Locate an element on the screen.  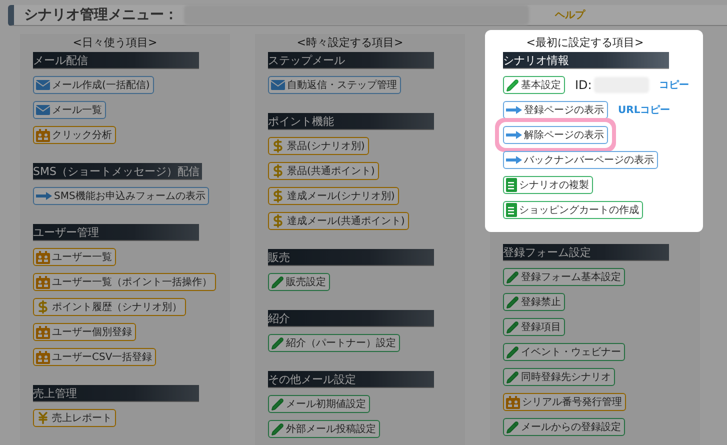
menu-button: 登録禁止 is located at coordinates (534, 302).